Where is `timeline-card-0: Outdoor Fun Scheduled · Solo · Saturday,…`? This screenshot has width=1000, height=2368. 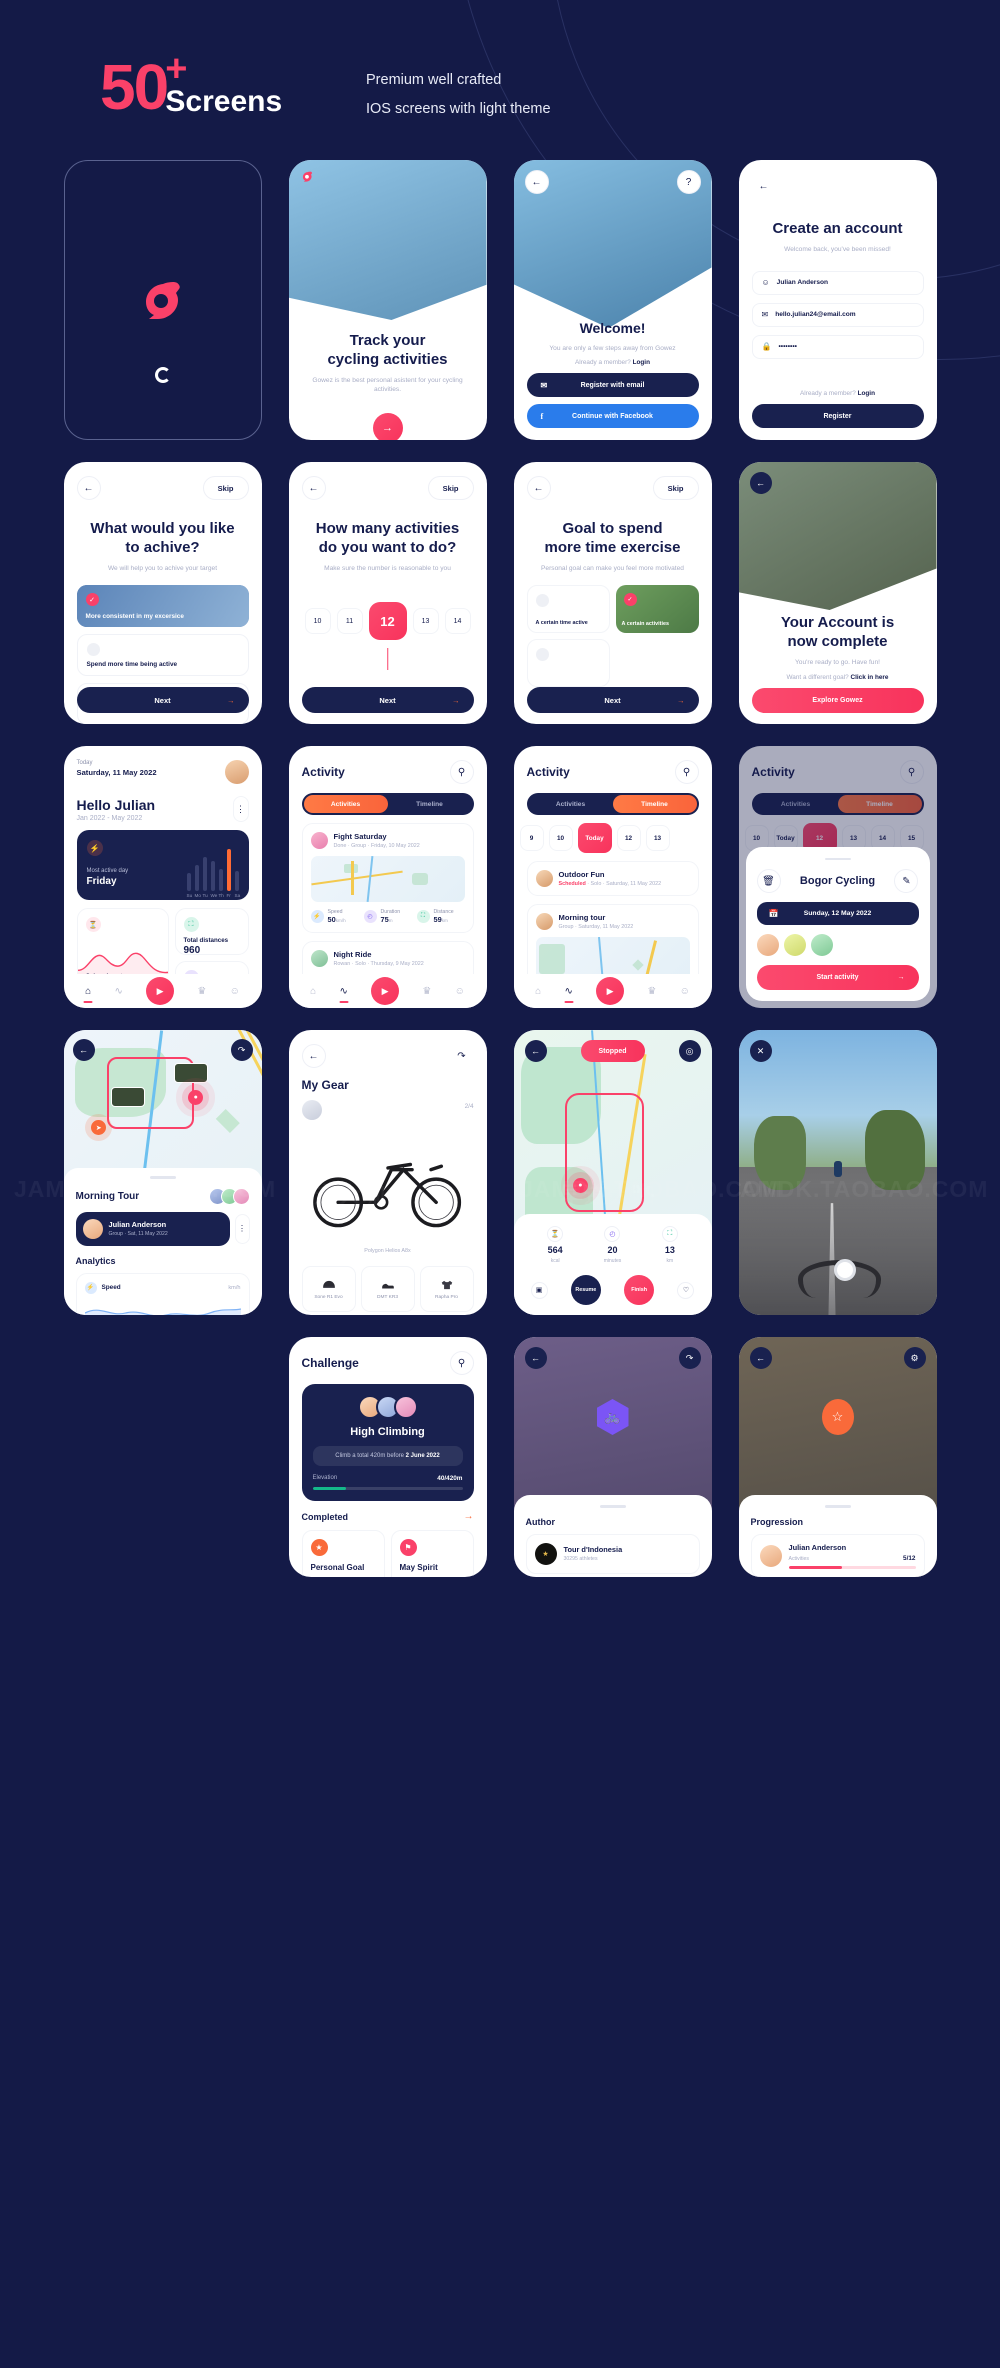 timeline-card-0: Outdoor Fun Scheduled · Solo · Saturday,… is located at coordinates (612, 878).